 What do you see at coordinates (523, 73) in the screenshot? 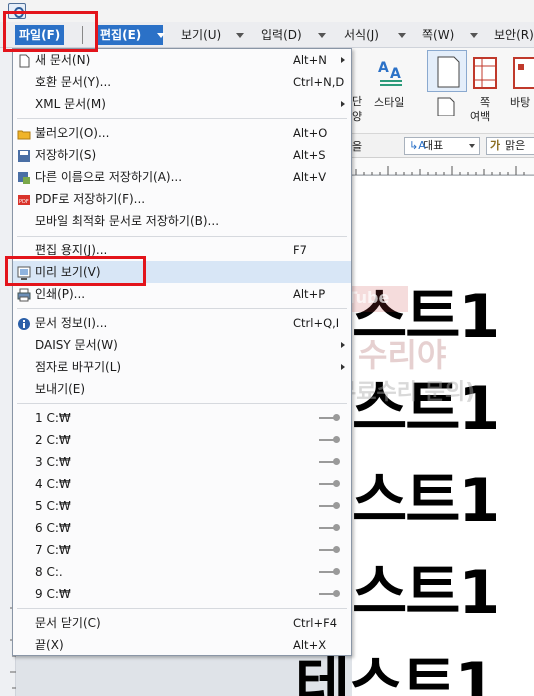
I see `background-icon` at bounding box center [523, 73].